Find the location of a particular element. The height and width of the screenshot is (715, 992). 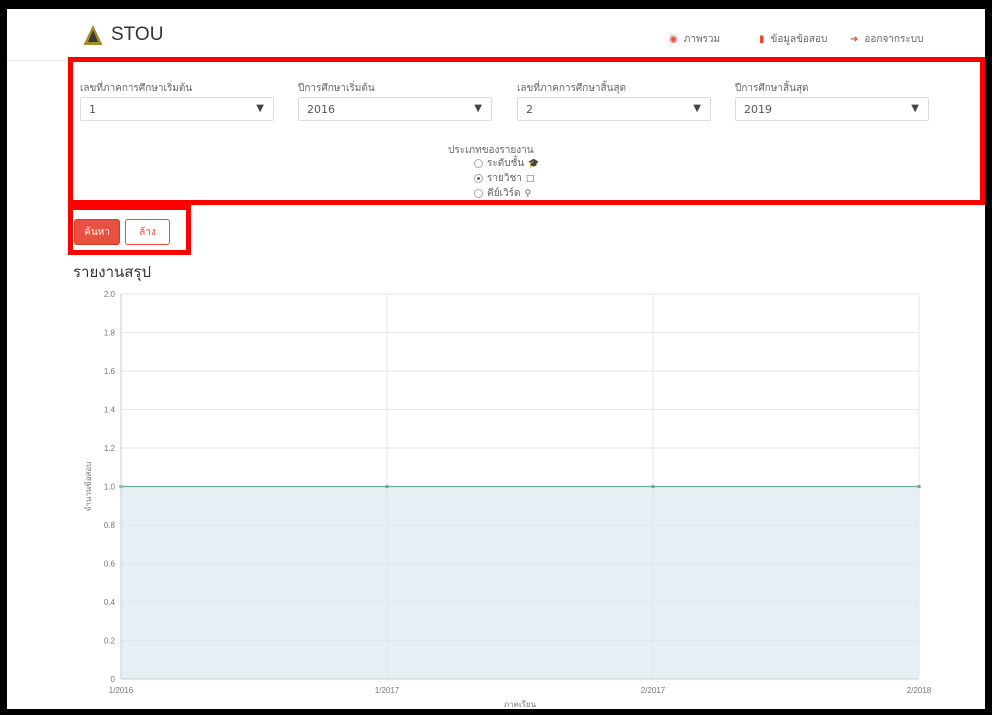

book-icon: □ is located at coordinates (530, 178).